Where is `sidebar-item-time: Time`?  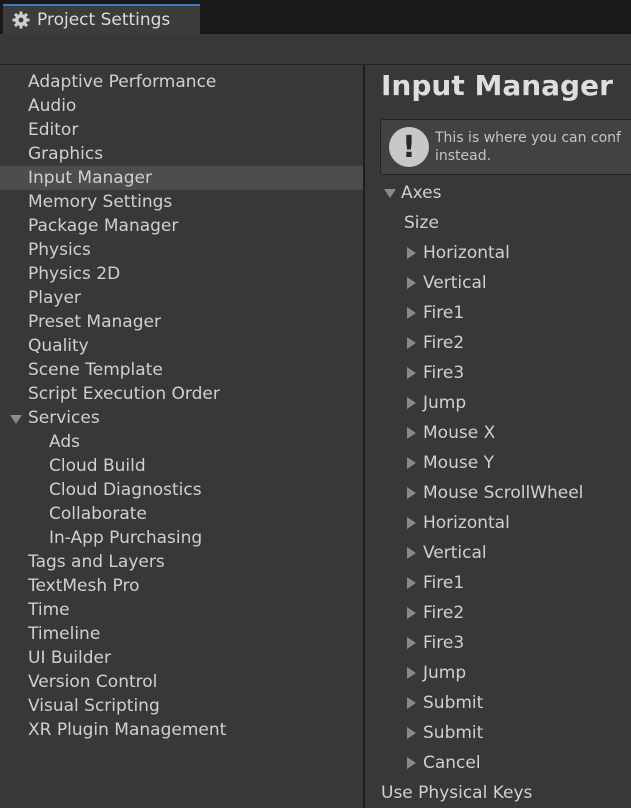
sidebar-item-time: Time is located at coordinates (181, 610).